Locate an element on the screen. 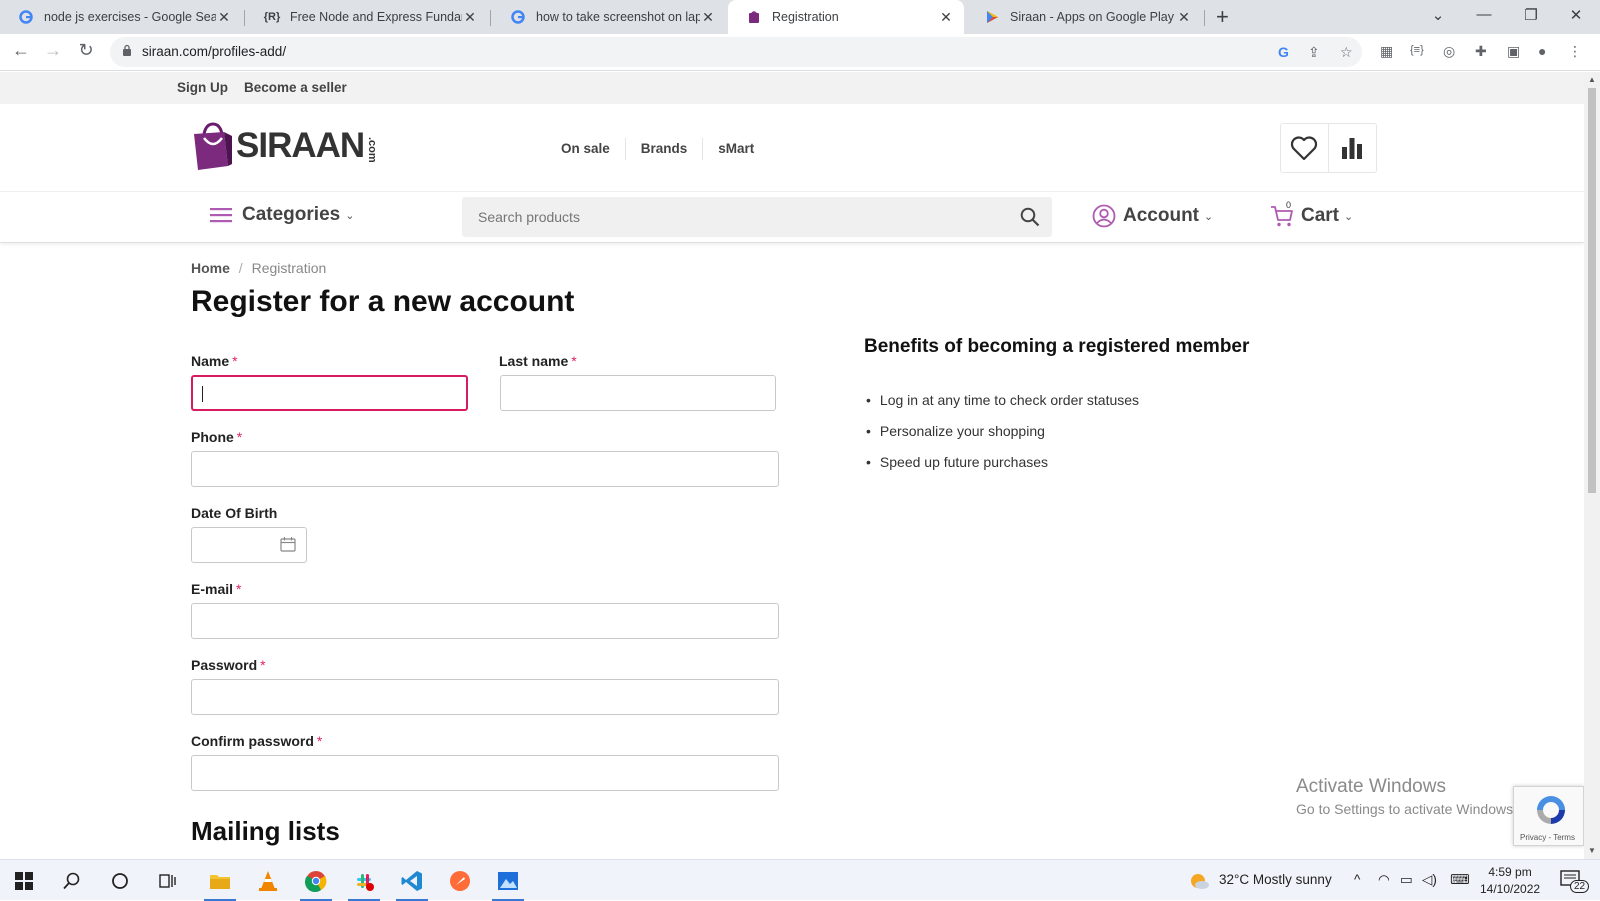 The height and width of the screenshot is (901, 1600). confirm-password-input is located at coordinates (485, 773).